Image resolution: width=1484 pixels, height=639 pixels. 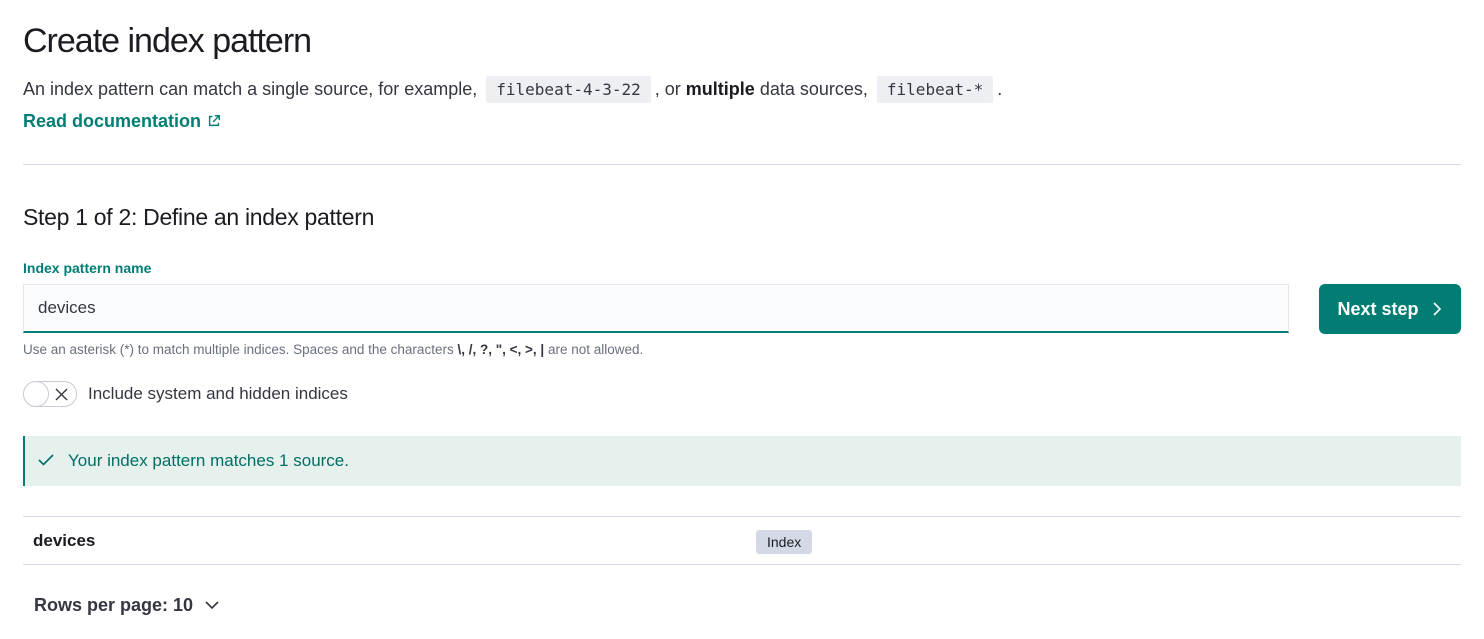 I want to click on help-disallowed-chars: \, /, ?, ", <, >, |, so click(x=501, y=349).